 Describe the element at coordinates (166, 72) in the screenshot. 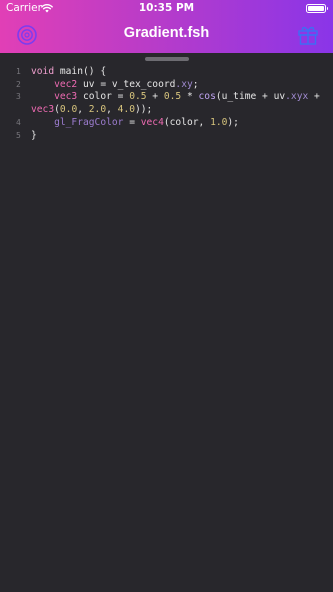

I see `code-line: 1 void main() {` at that location.